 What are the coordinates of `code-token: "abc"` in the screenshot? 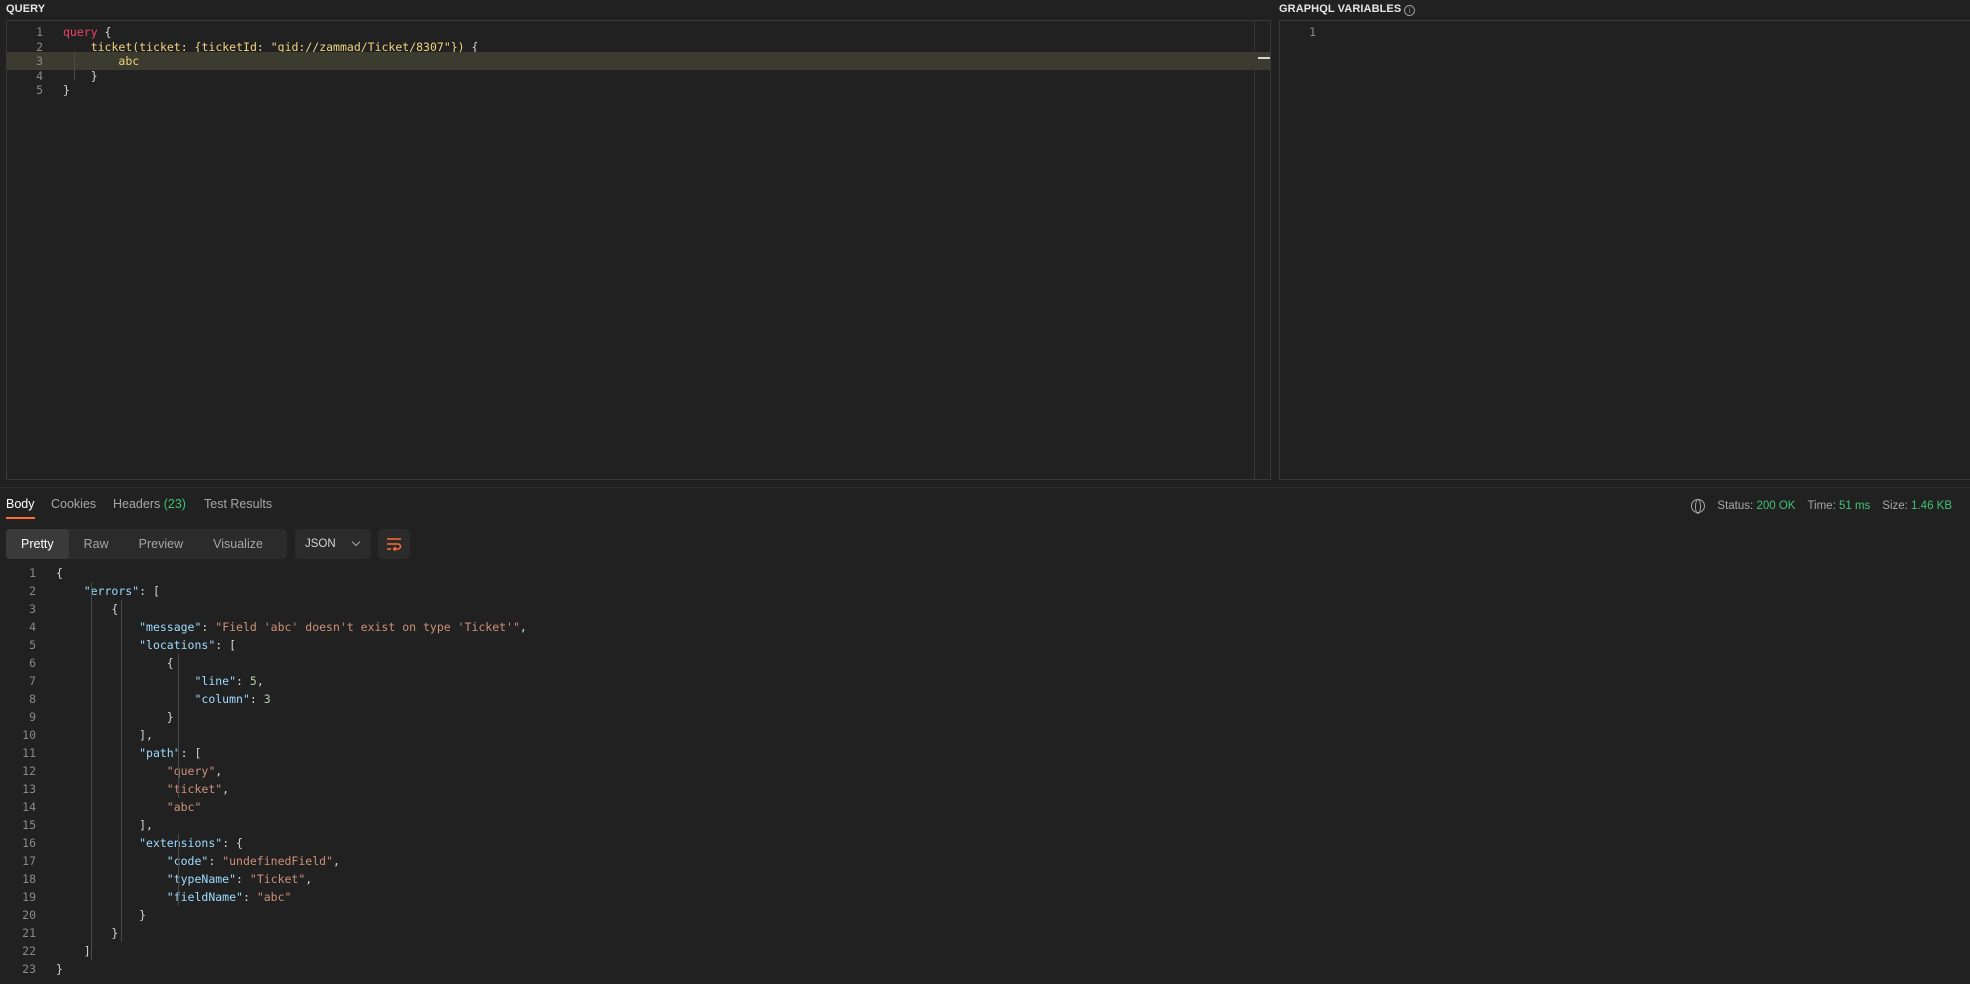 It's located at (184, 807).